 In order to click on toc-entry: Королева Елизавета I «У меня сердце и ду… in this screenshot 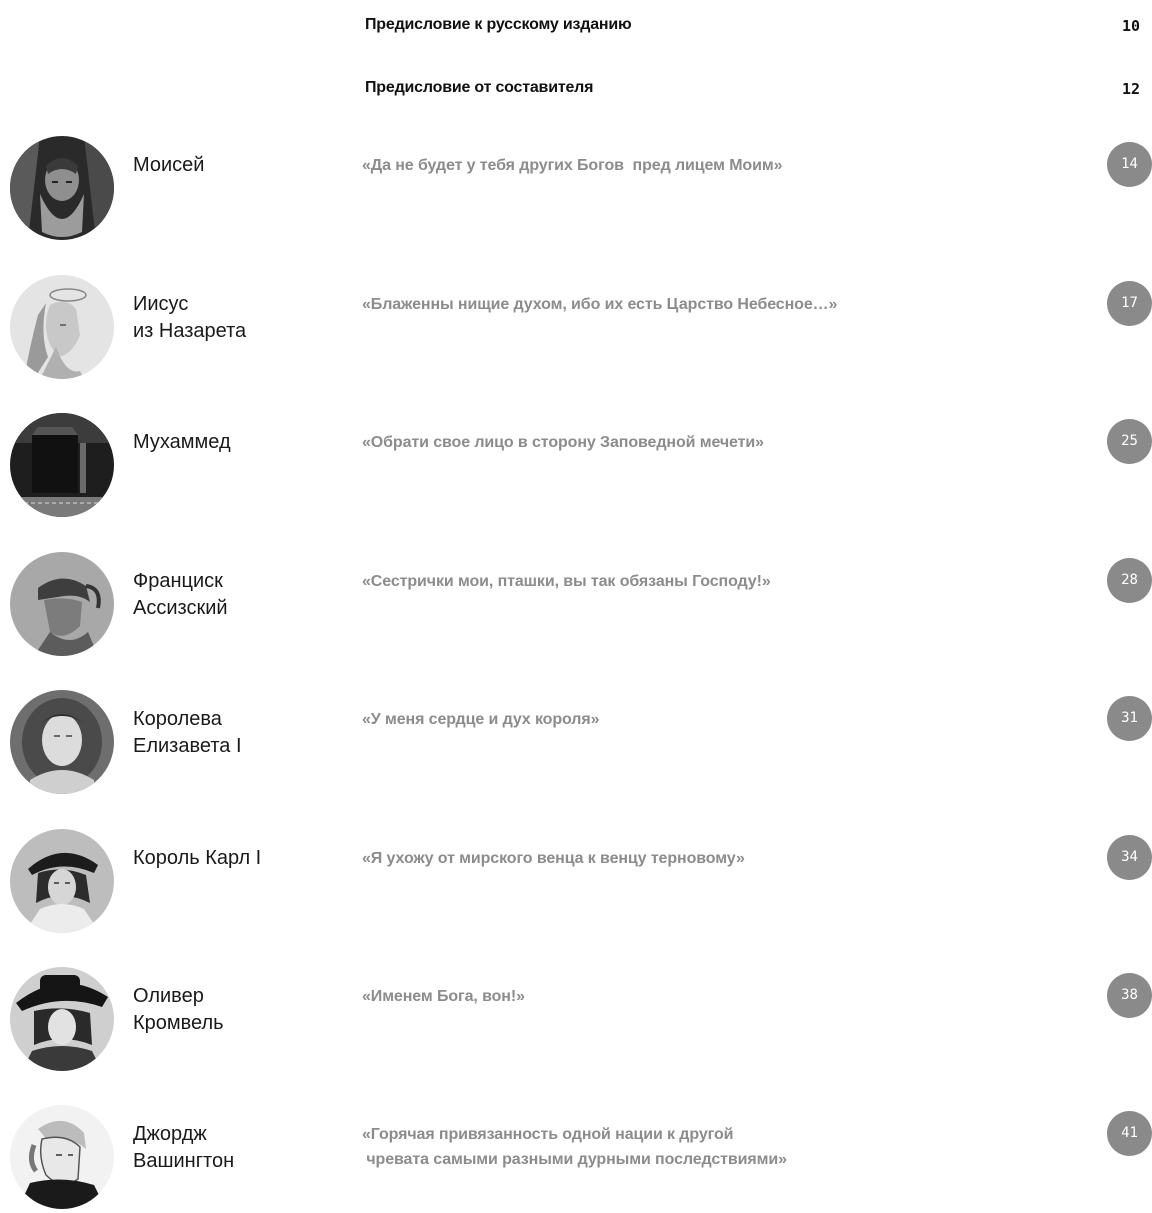, I will do `click(576, 744)`.